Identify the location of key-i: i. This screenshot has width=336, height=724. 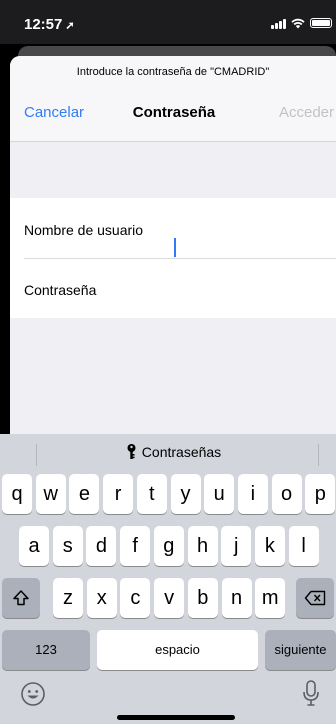
(252, 494).